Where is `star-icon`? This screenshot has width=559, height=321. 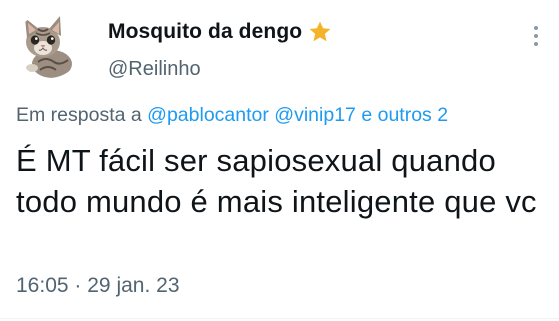 star-icon is located at coordinates (320, 32).